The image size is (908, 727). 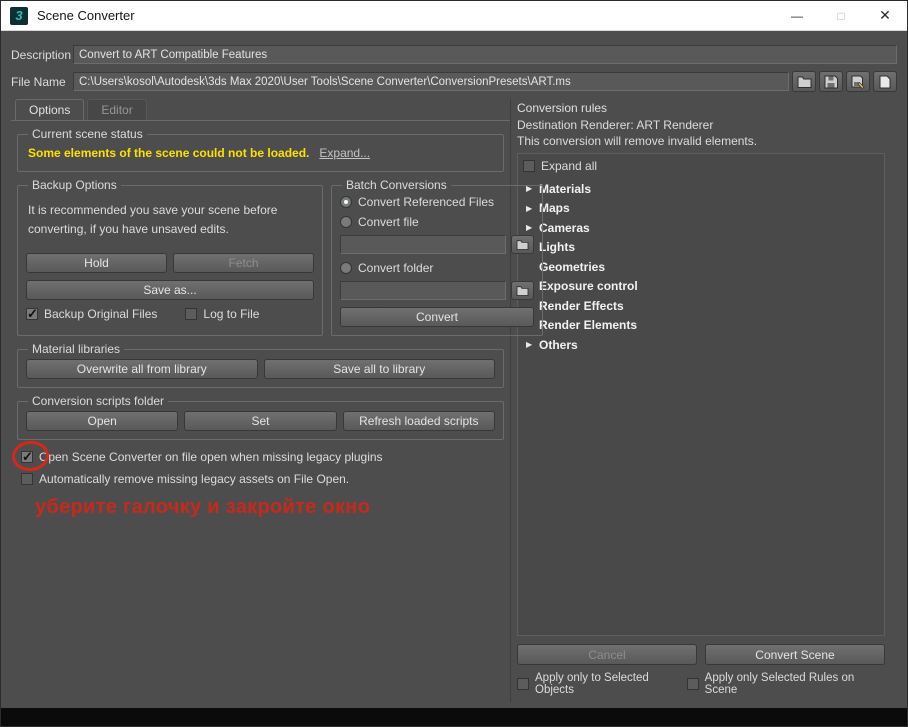 I want to click on description-input, so click(x=485, y=54).